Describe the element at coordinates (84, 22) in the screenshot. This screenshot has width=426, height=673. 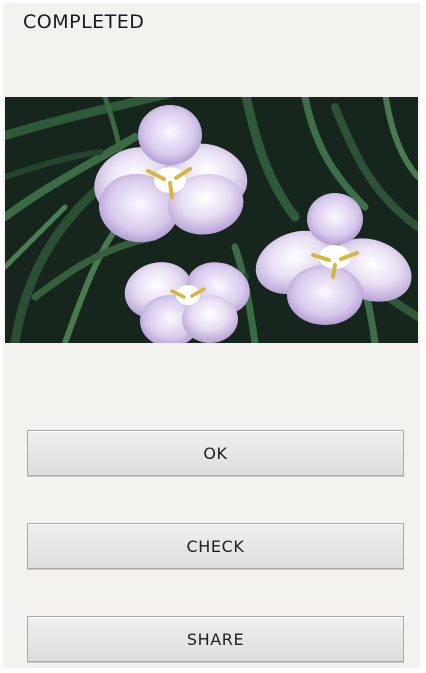
I see `page-title: COMPLETED` at that location.